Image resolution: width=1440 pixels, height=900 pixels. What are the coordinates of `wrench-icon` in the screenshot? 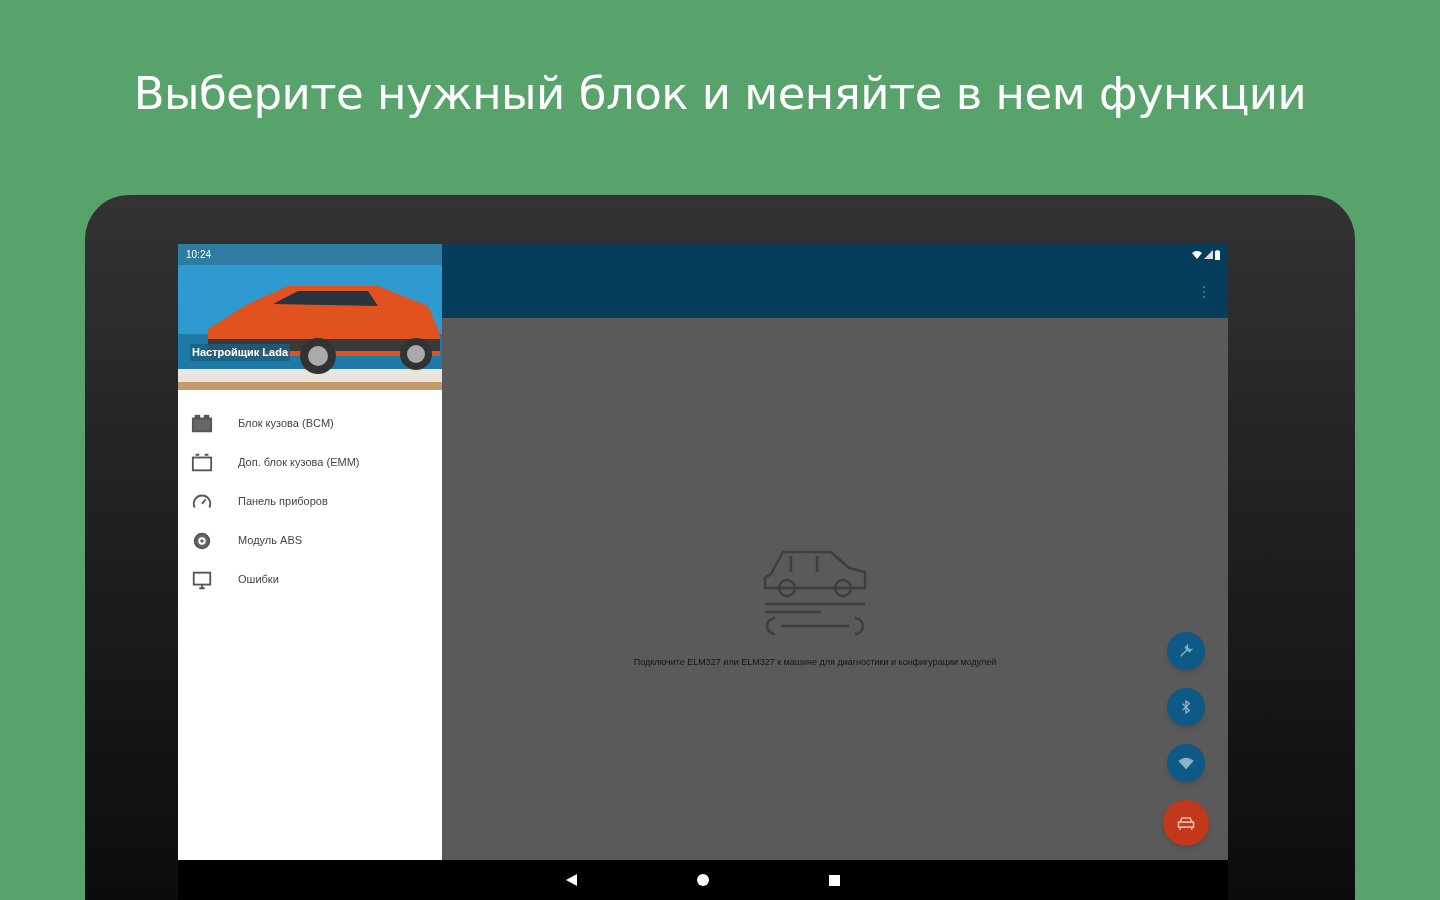 It's located at (1186, 651).